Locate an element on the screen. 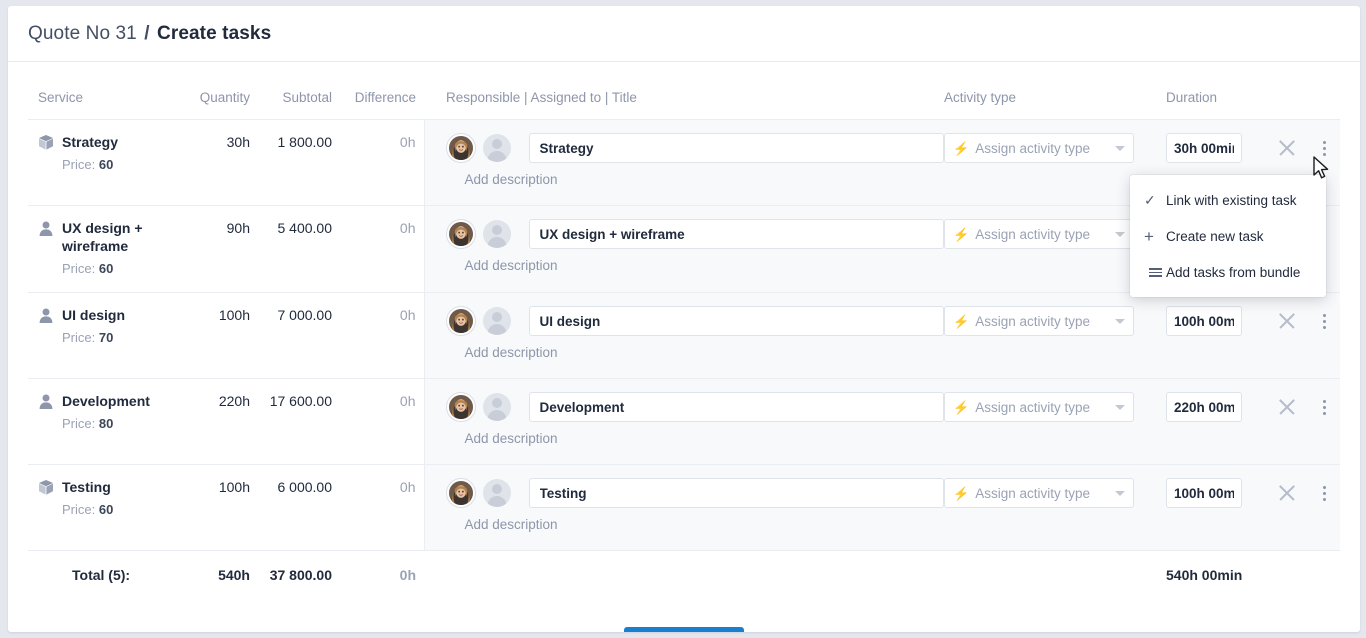 The width and height of the screenshot is (1366, 638). cell-subtotal: 6 000.00 is located at coordinates (291, 507).